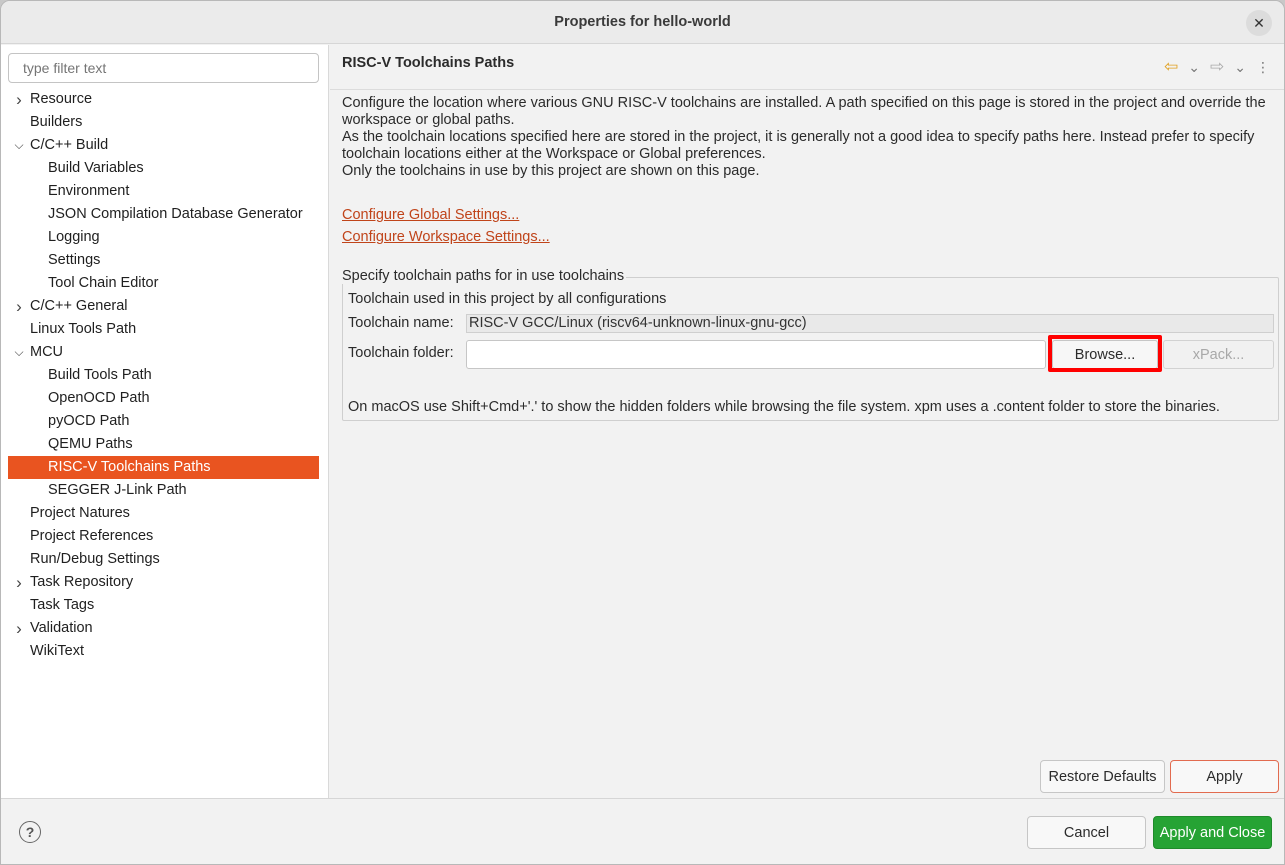 The image size is (1285, 865). Describe the element at coordinates (80, 513) in the screenshot. I see `tree-item-label: Project Natures` at that location.